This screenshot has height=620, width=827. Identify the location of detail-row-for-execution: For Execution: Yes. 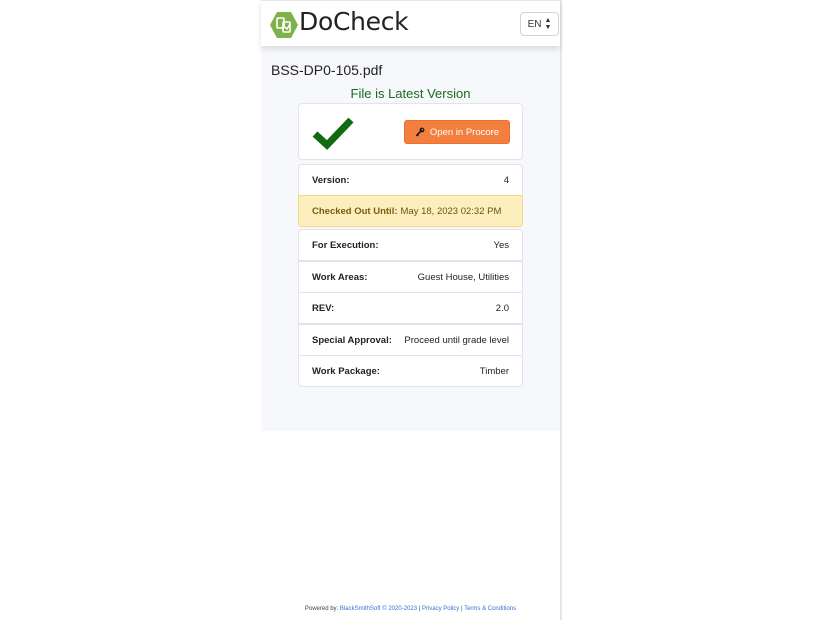
(410, 245).